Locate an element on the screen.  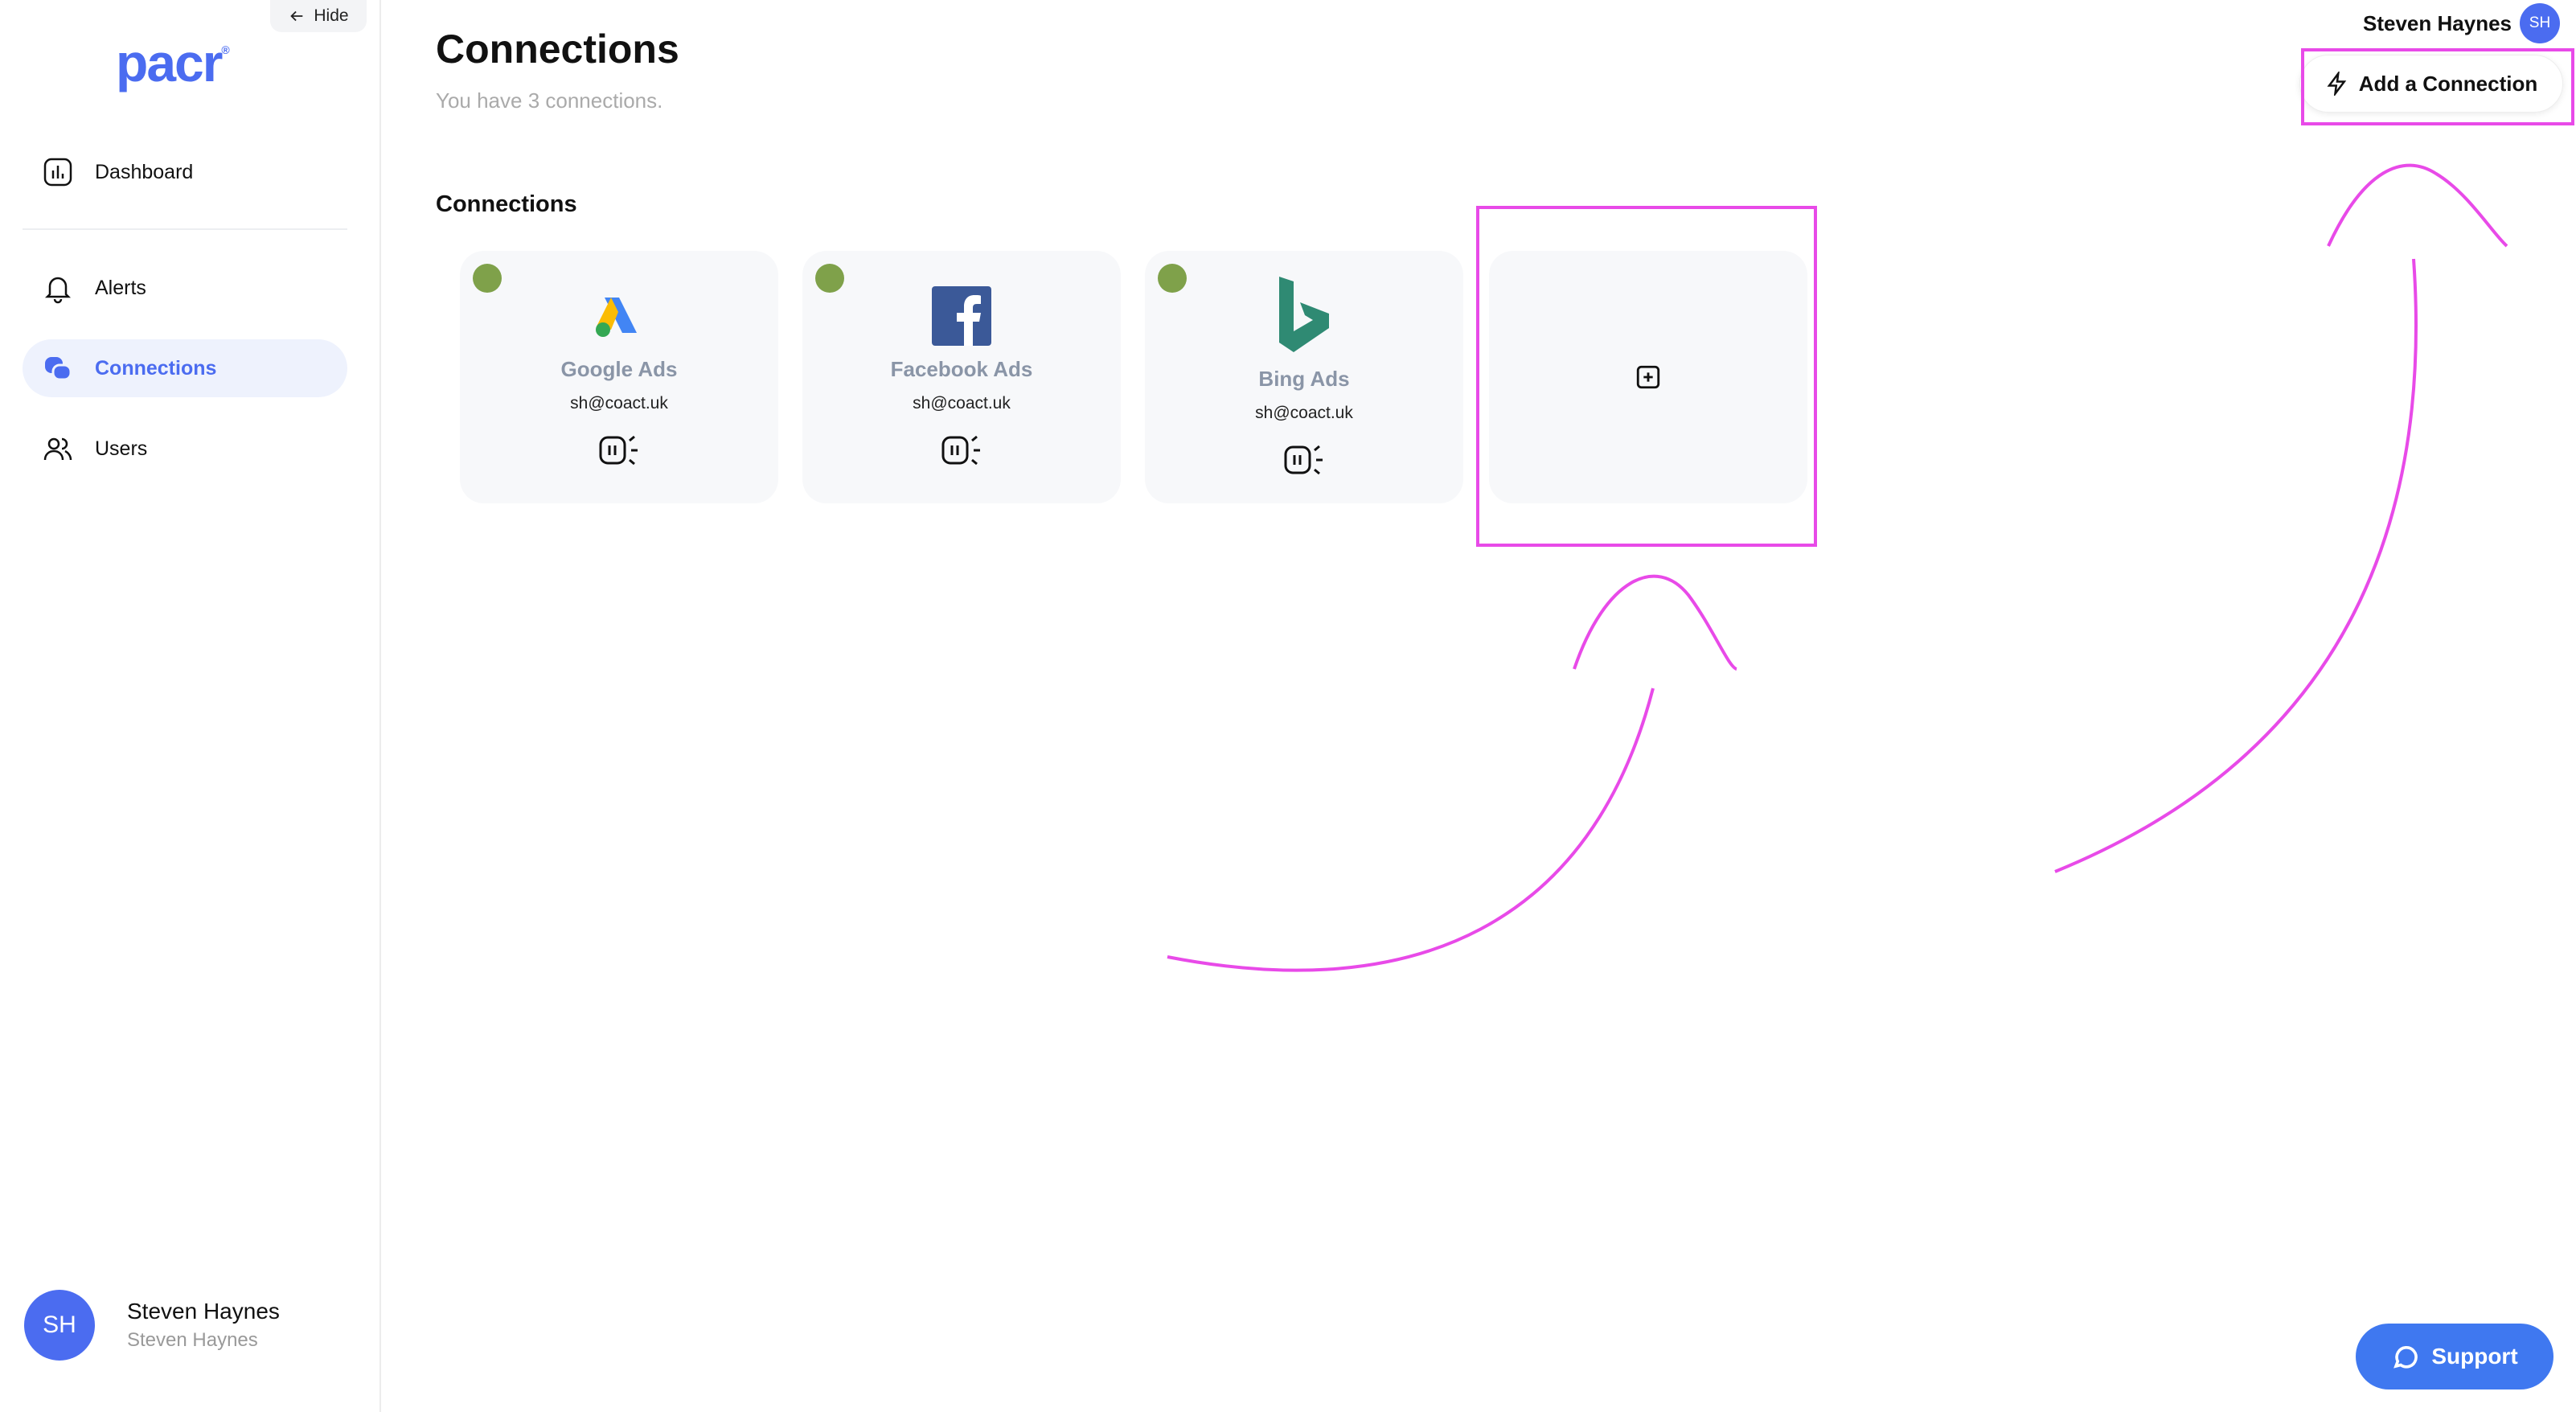
top-user: Steven Haynes is located at coordinates (2437, 23).